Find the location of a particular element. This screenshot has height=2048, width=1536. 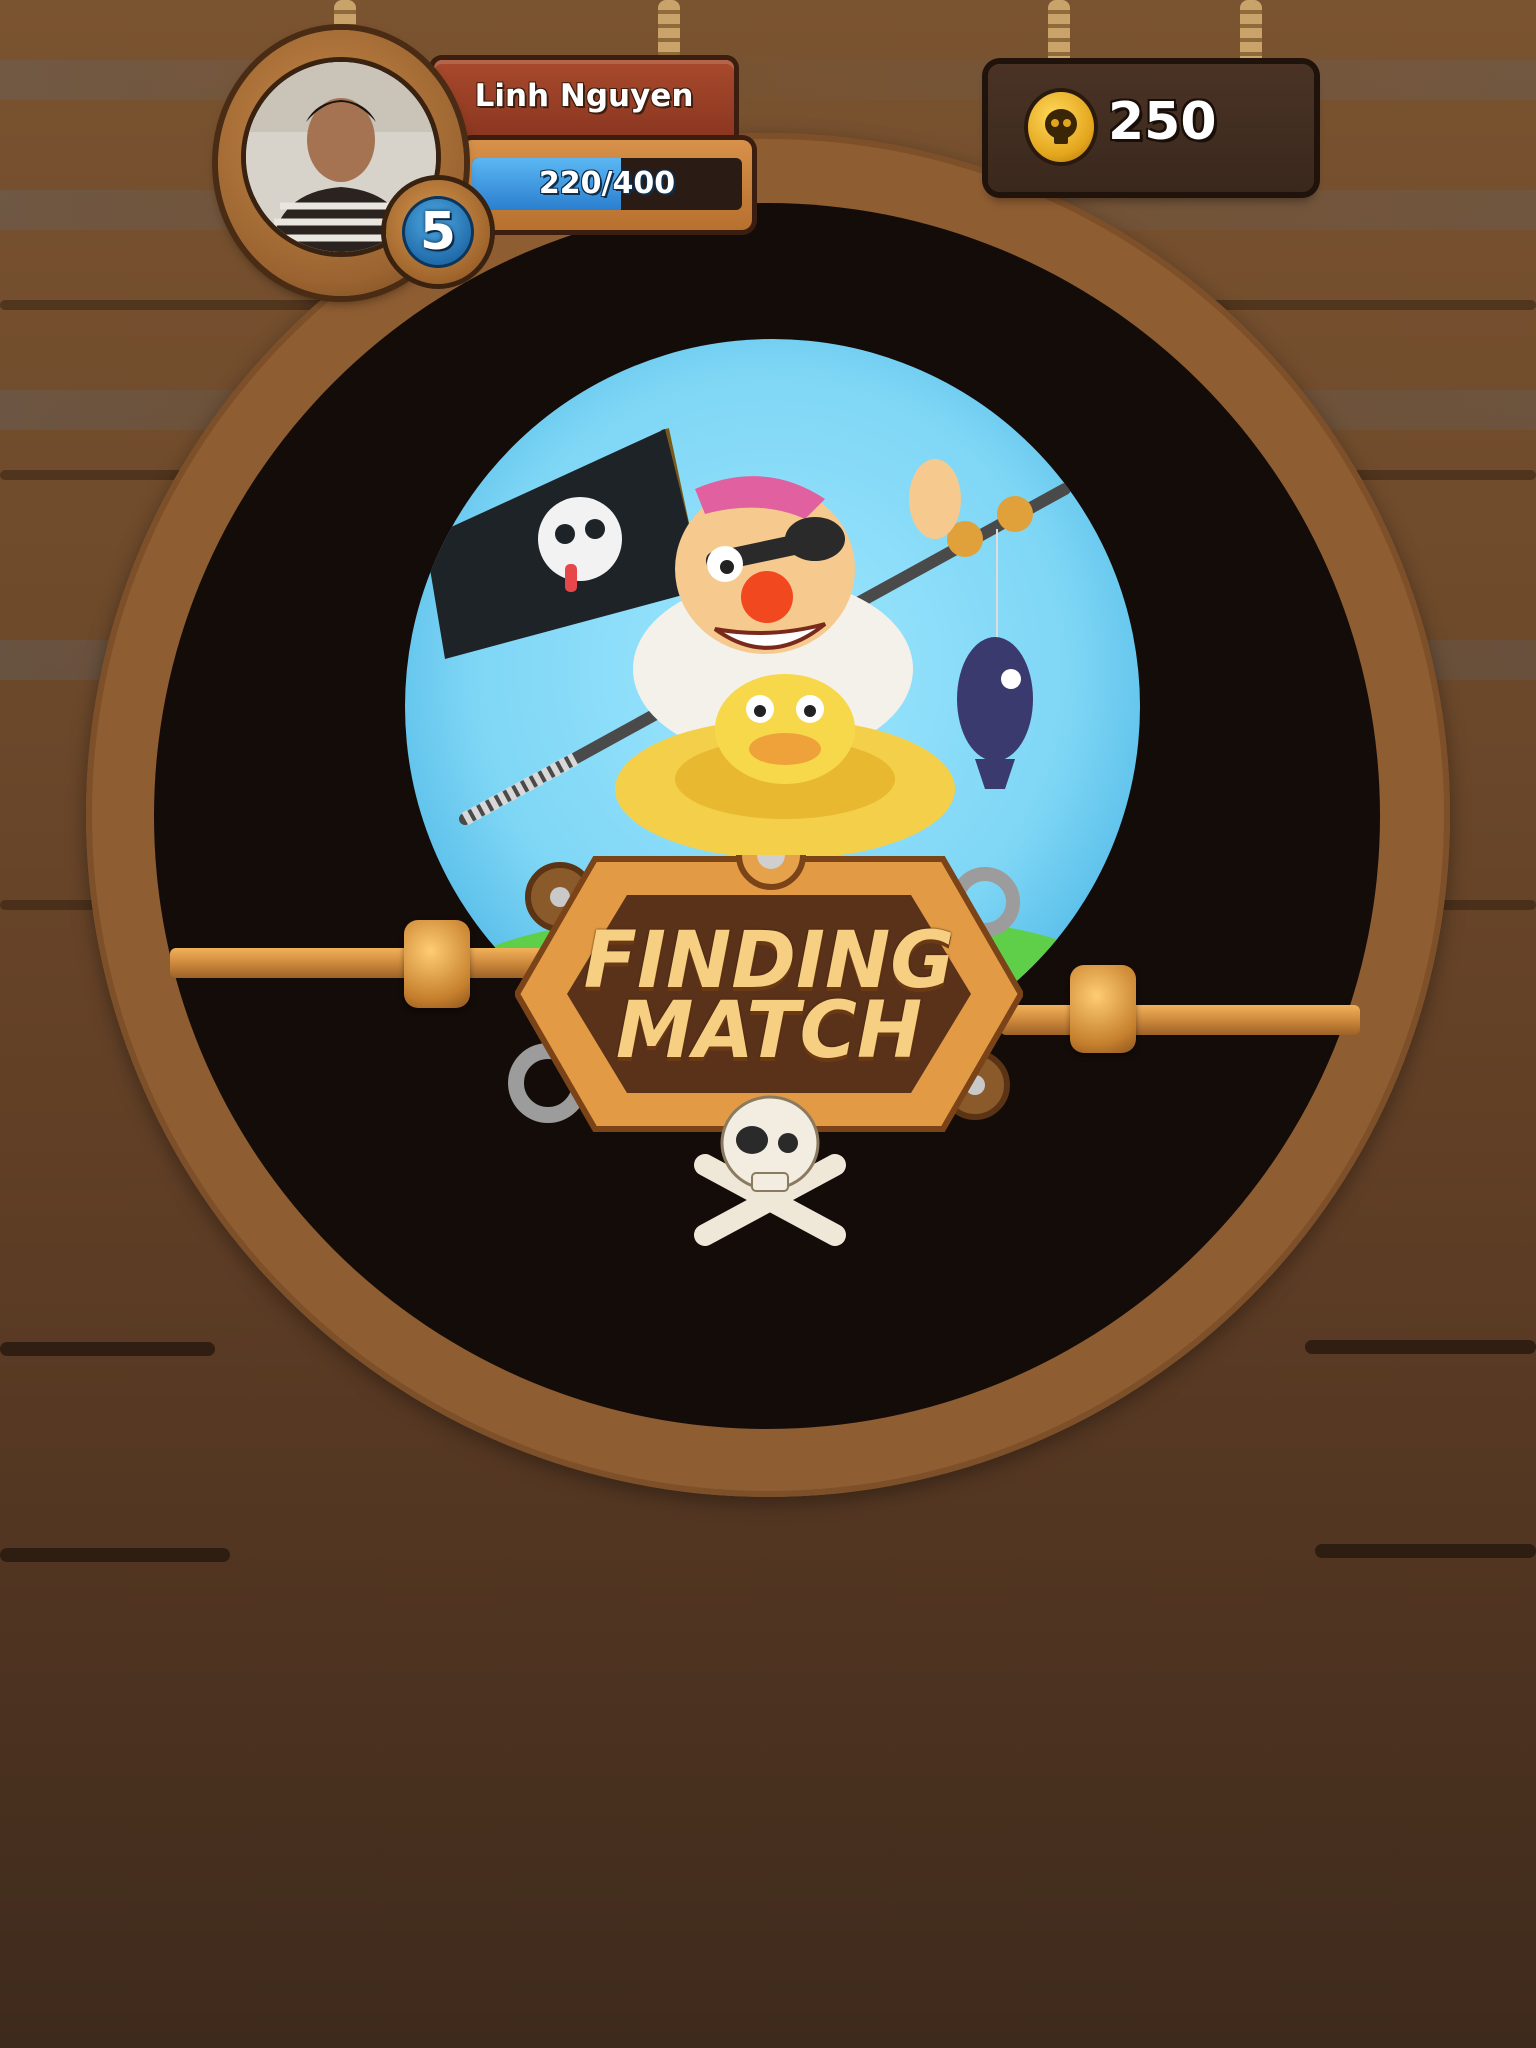

level-badge: 5 is located at coordinates (438, 232).